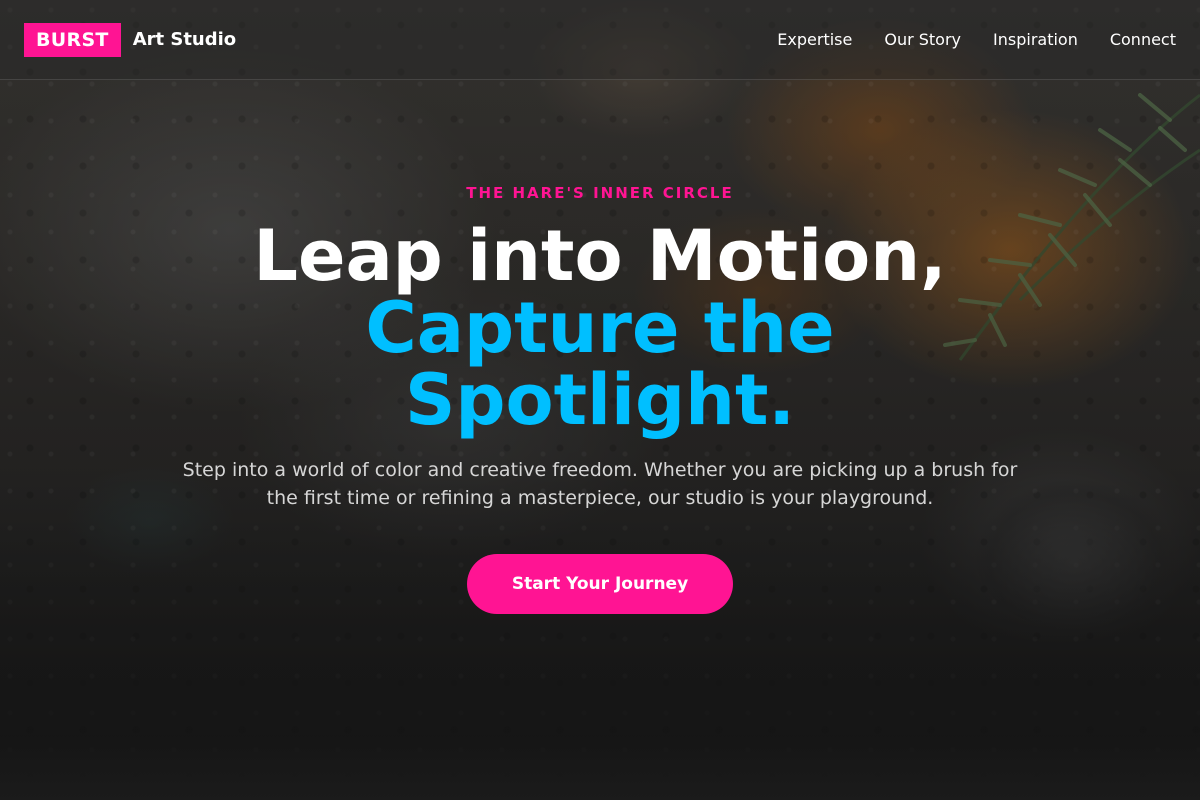  Describe the element at coordinates (600, 193) in the screenshot. I see `hero-eyebrow: THE HARE'S INNER CIRCLE` at that location.